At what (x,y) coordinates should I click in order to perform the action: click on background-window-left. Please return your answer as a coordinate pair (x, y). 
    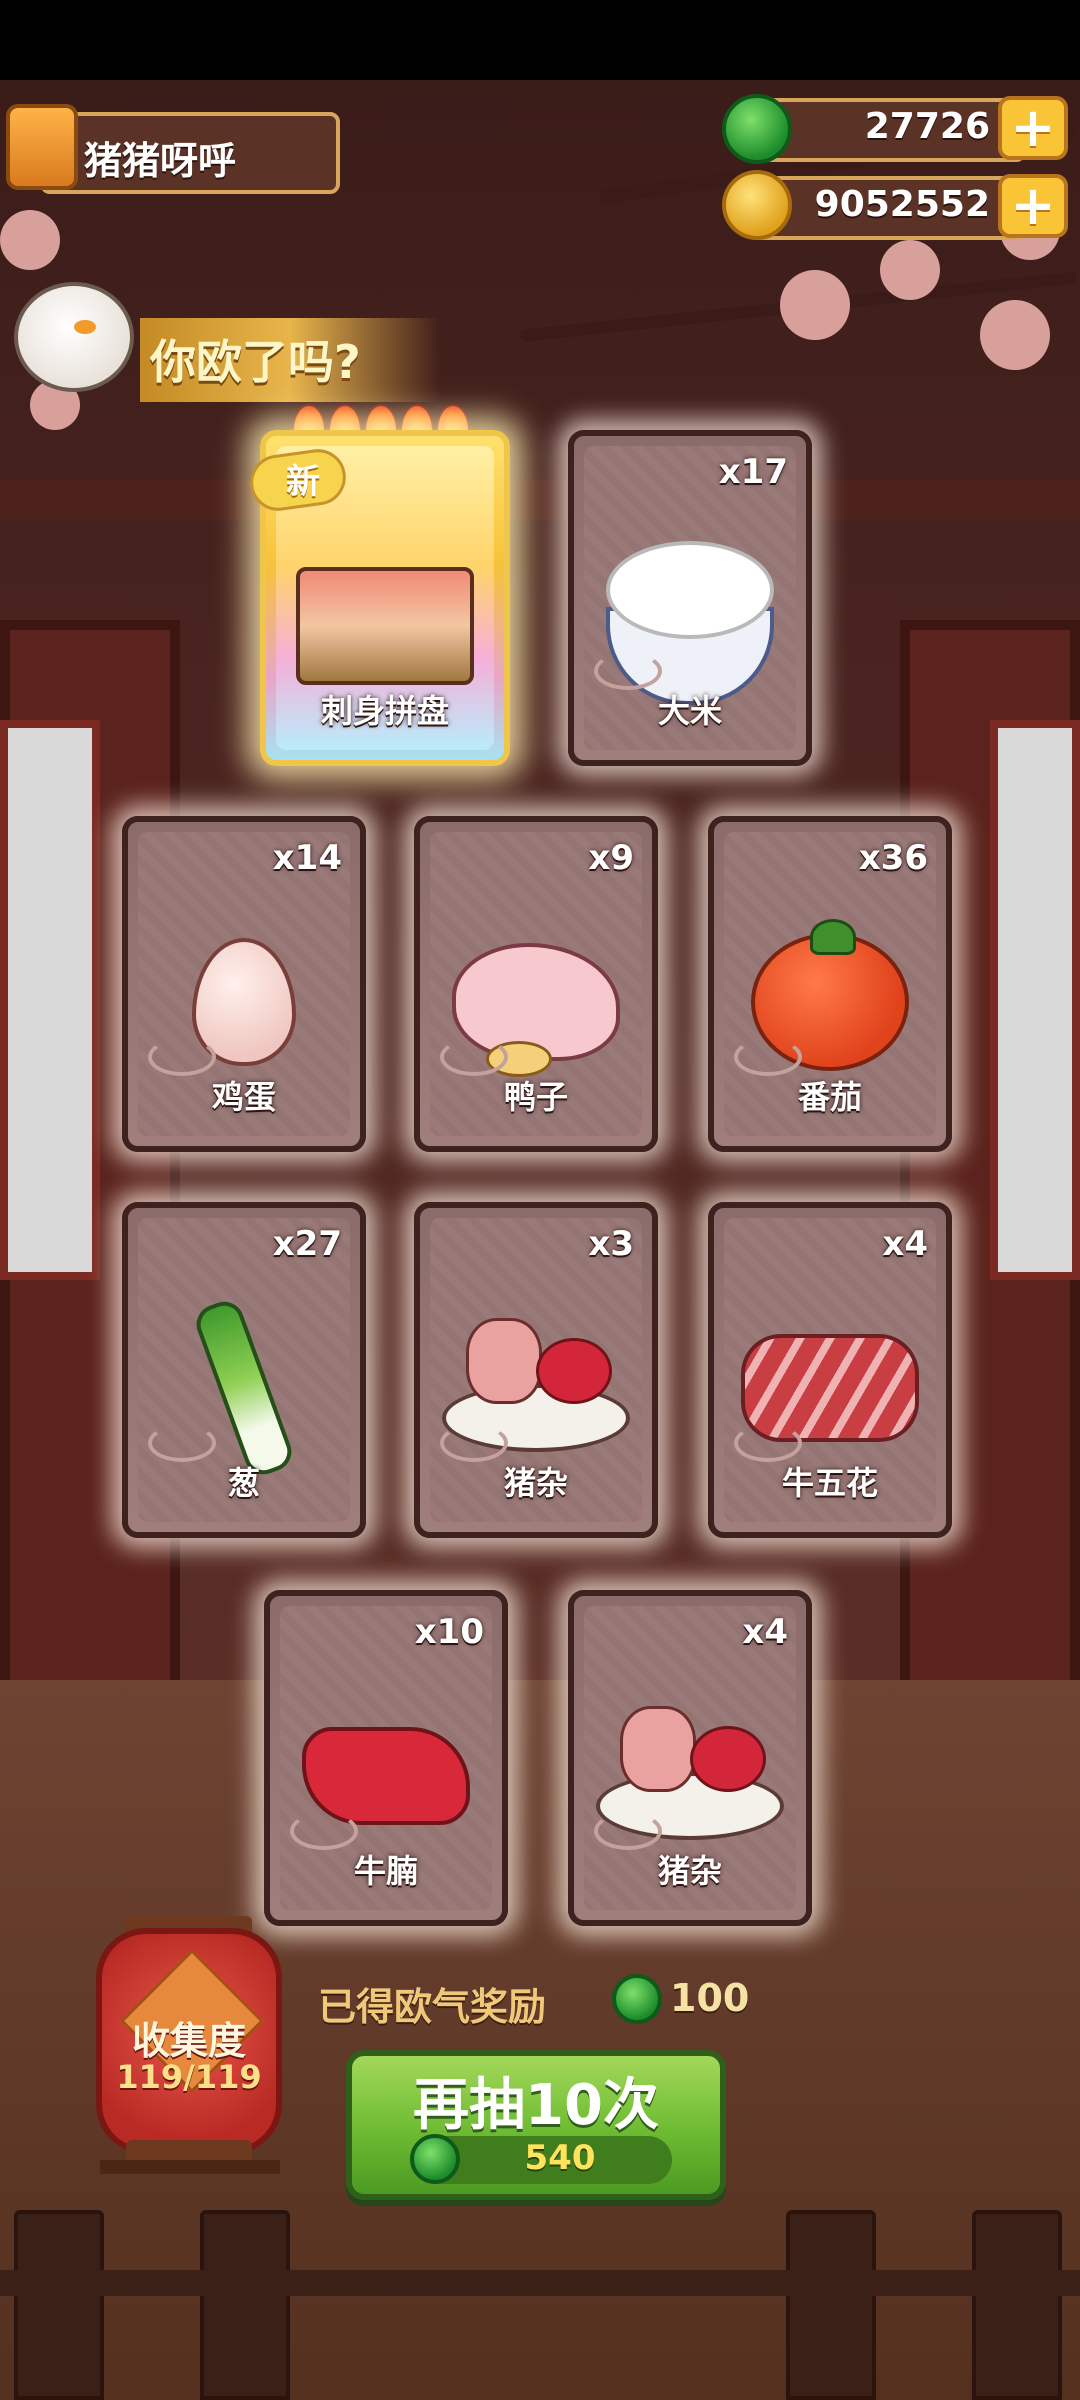
    Looking at the image, I should click on (50, 1000).